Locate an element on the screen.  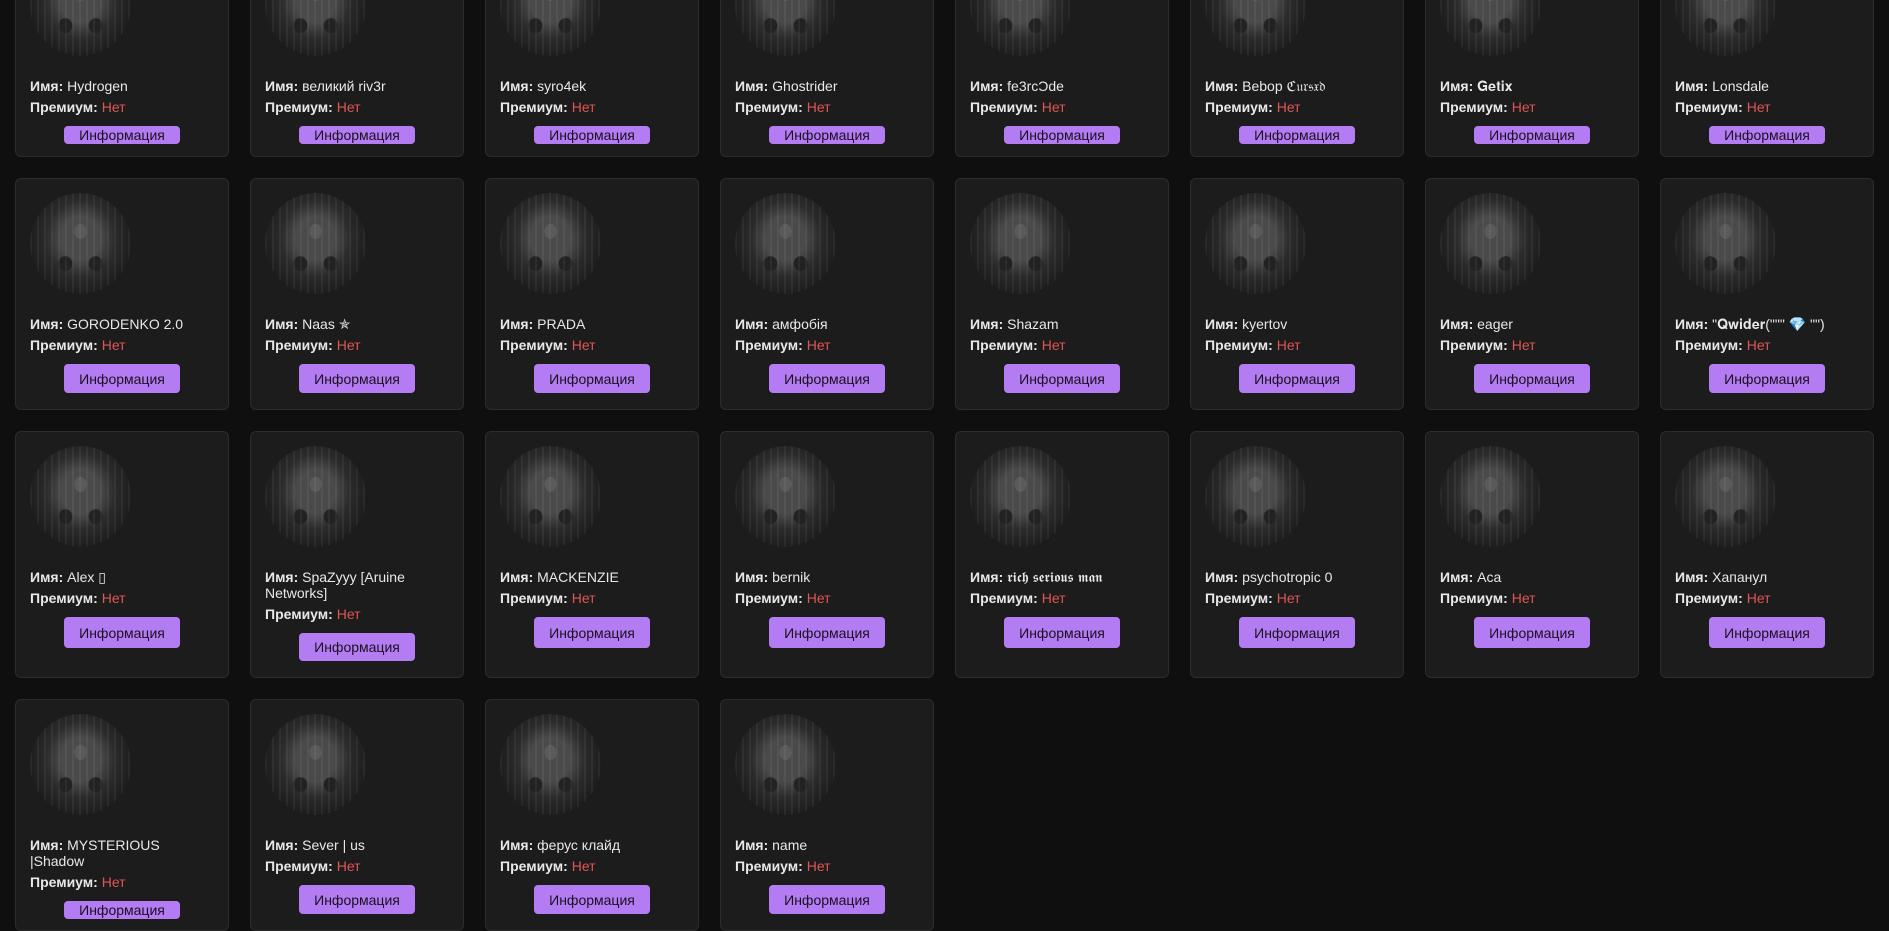
name-row: Имя: Хапанул is located at coordinates (1767, 577).